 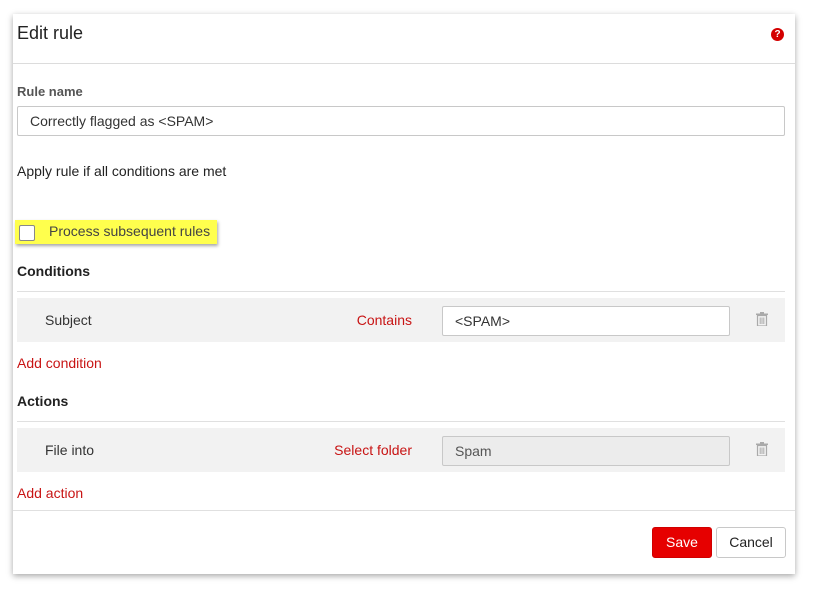 What do you see at coordinates (401, 421) in the screenshot?
I see `actions-divider` at bounding box center [401, 421].